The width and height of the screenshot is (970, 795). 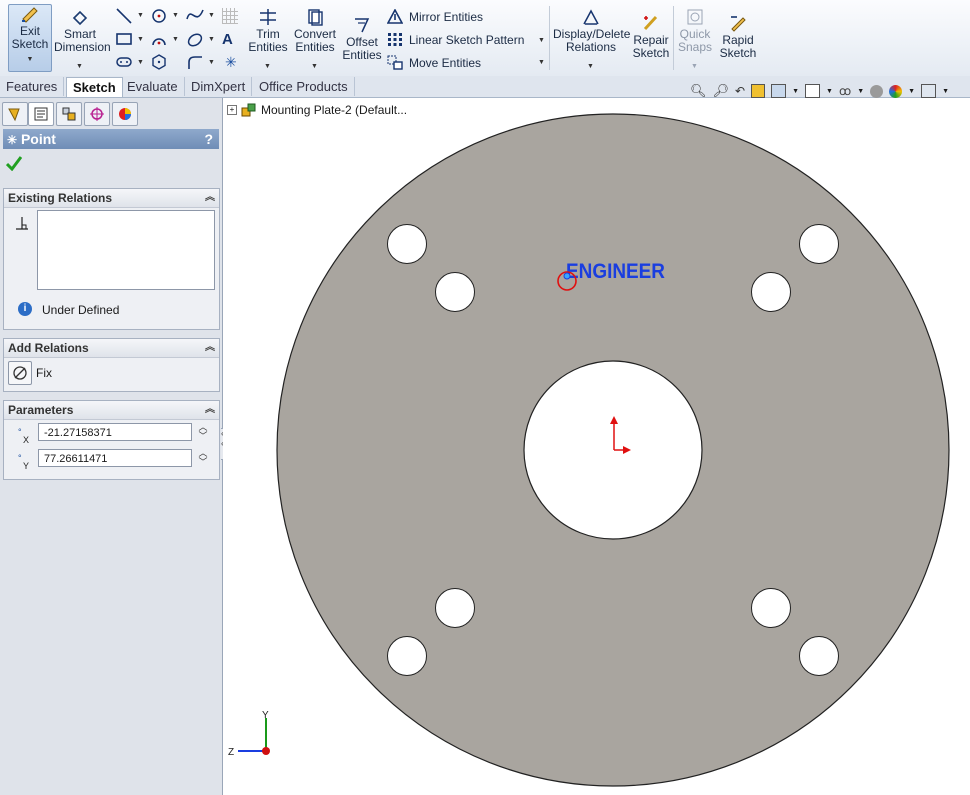 I want to click on apply-scene-dropdown: ▼, so click(x=911, y=91).